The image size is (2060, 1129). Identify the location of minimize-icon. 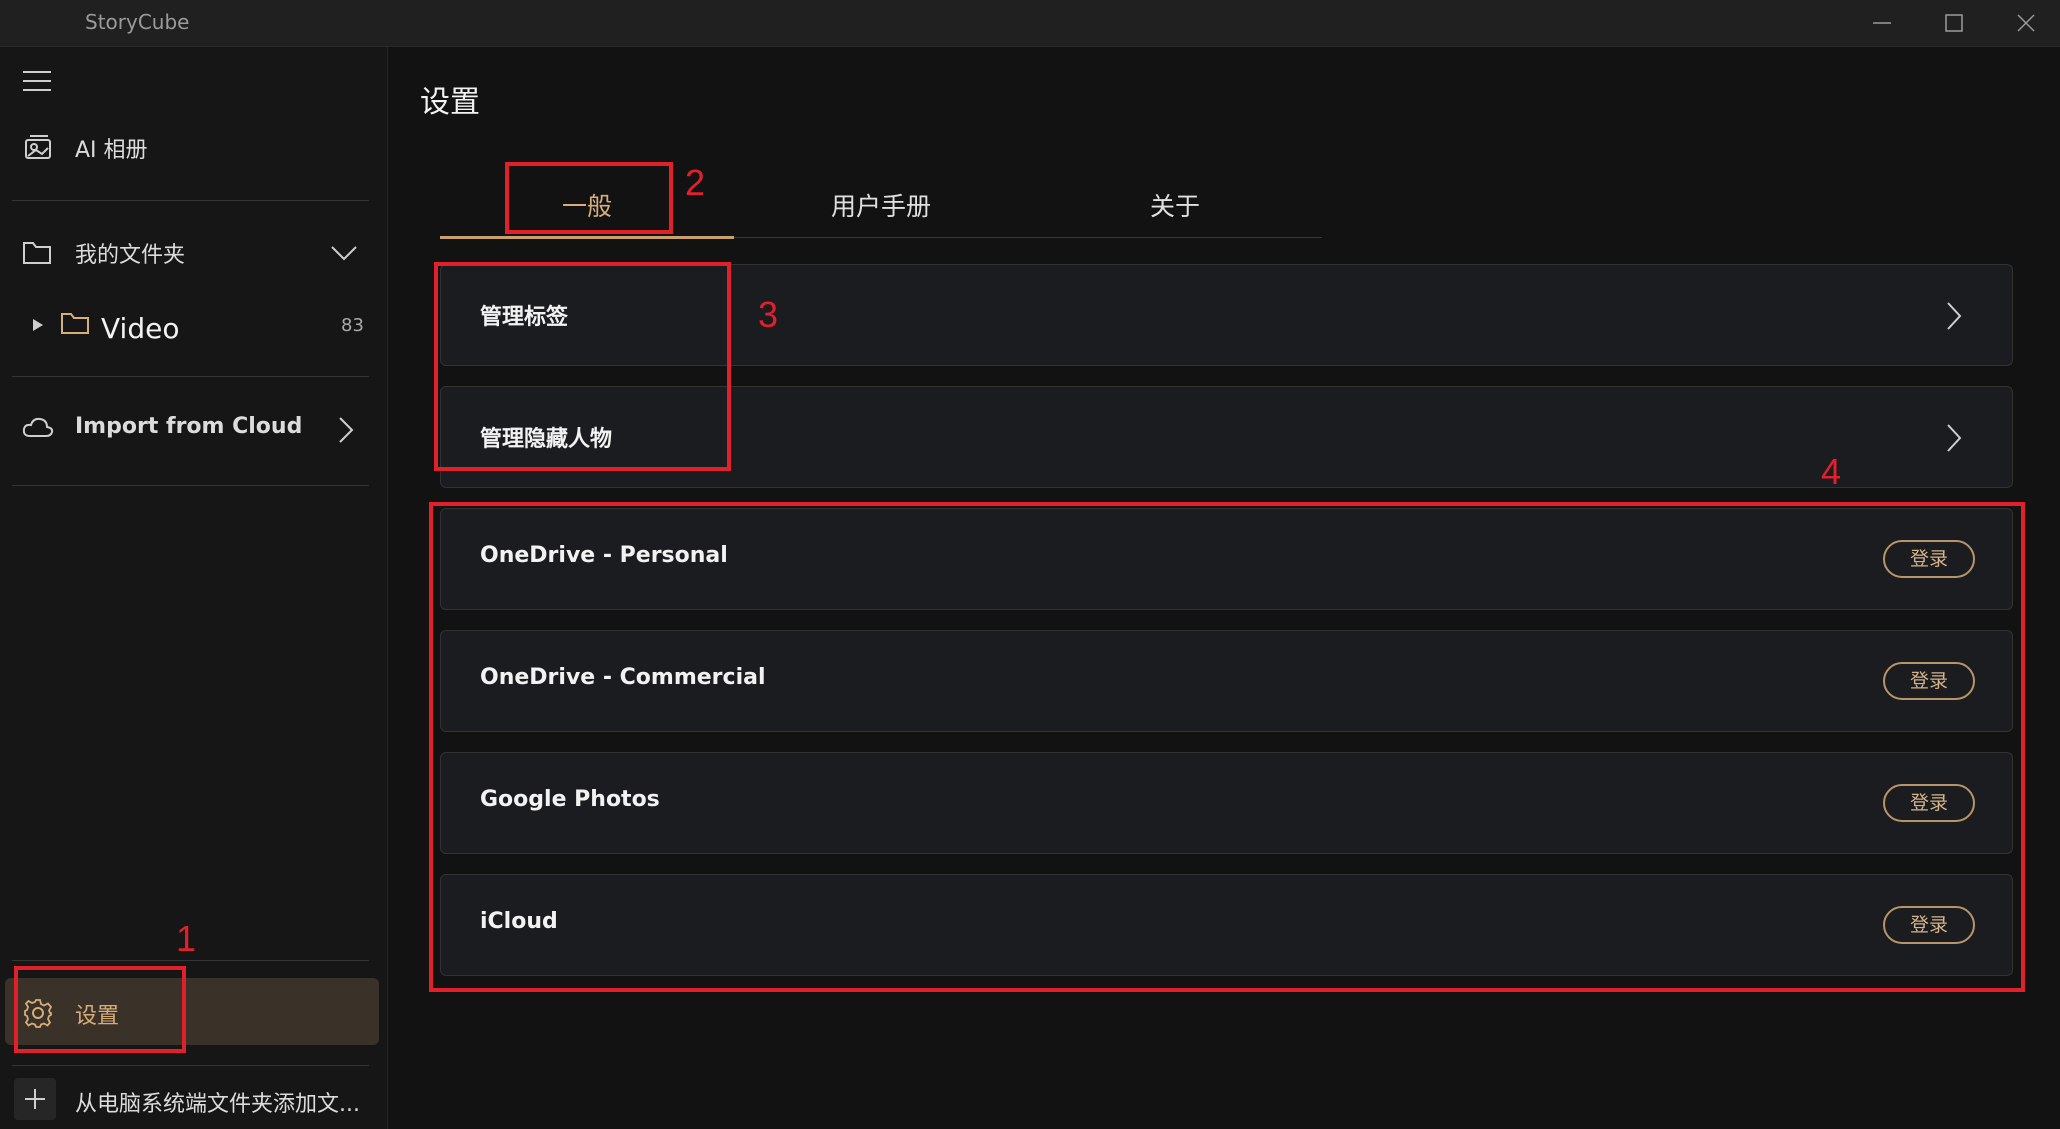
(1882, 23).